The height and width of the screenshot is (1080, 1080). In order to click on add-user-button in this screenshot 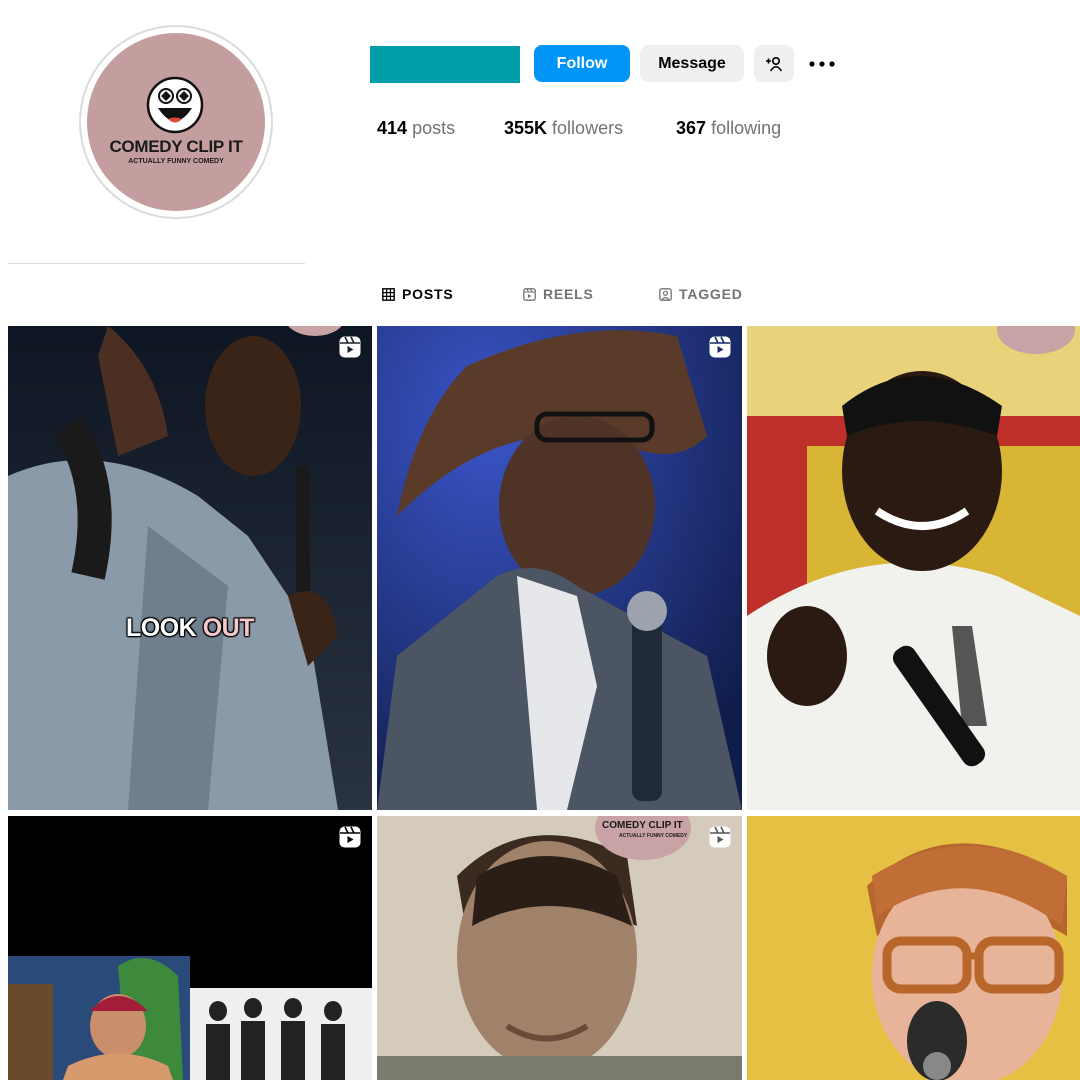, I will do `click(774, 63)`.